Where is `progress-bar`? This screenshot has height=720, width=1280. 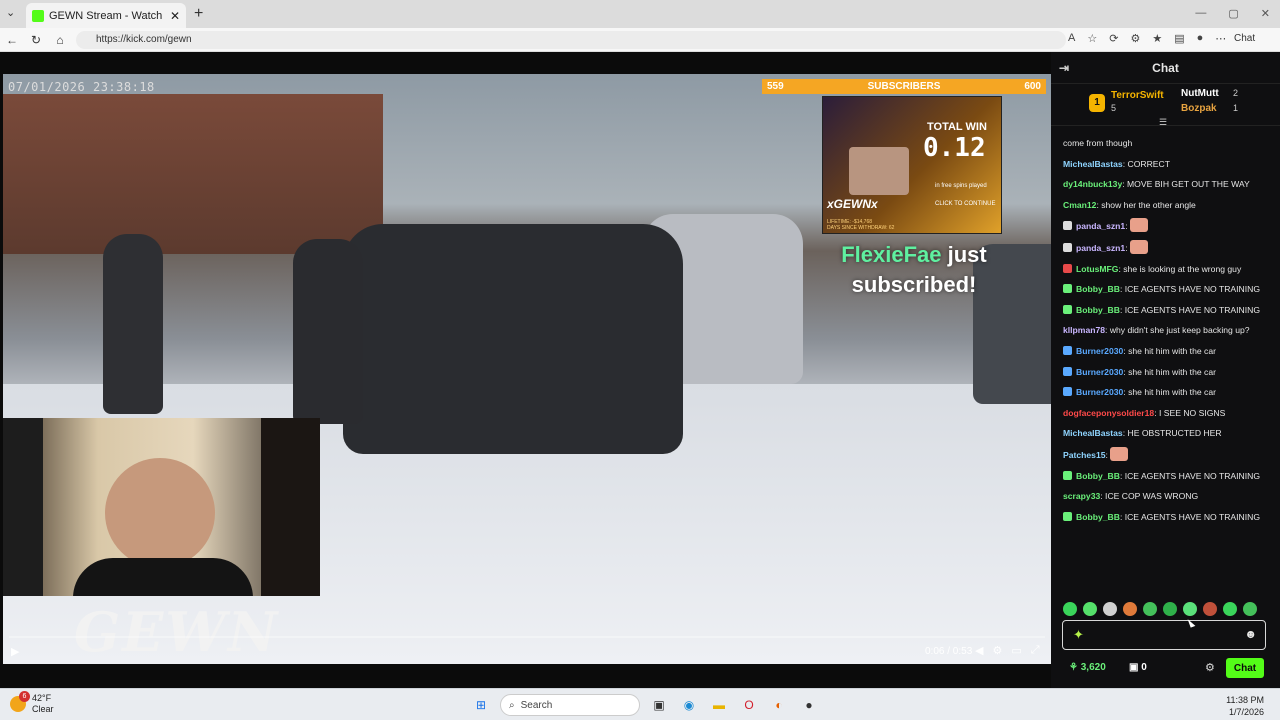 progress-bar is located at coordinates (527, 637).